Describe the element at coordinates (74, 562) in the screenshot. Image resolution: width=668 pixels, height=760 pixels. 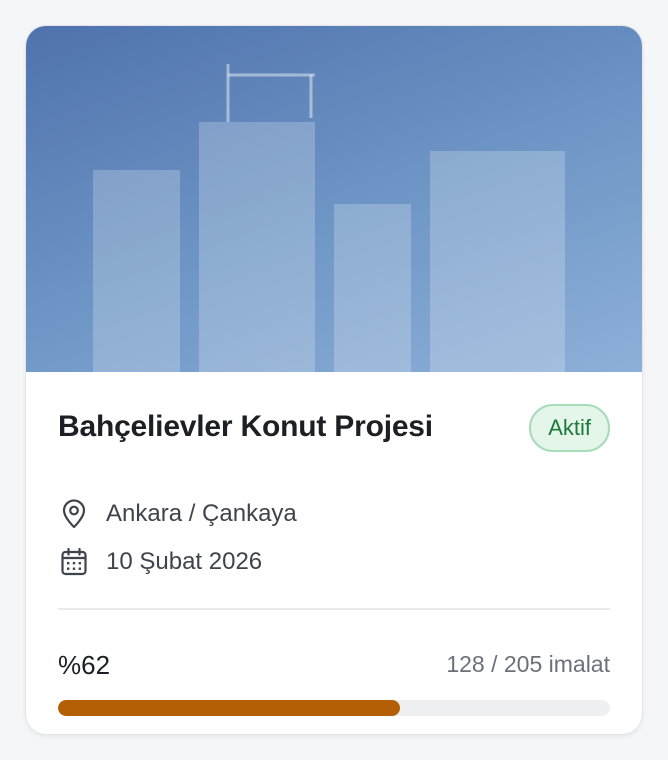
I see `calendar-icon` at that location.